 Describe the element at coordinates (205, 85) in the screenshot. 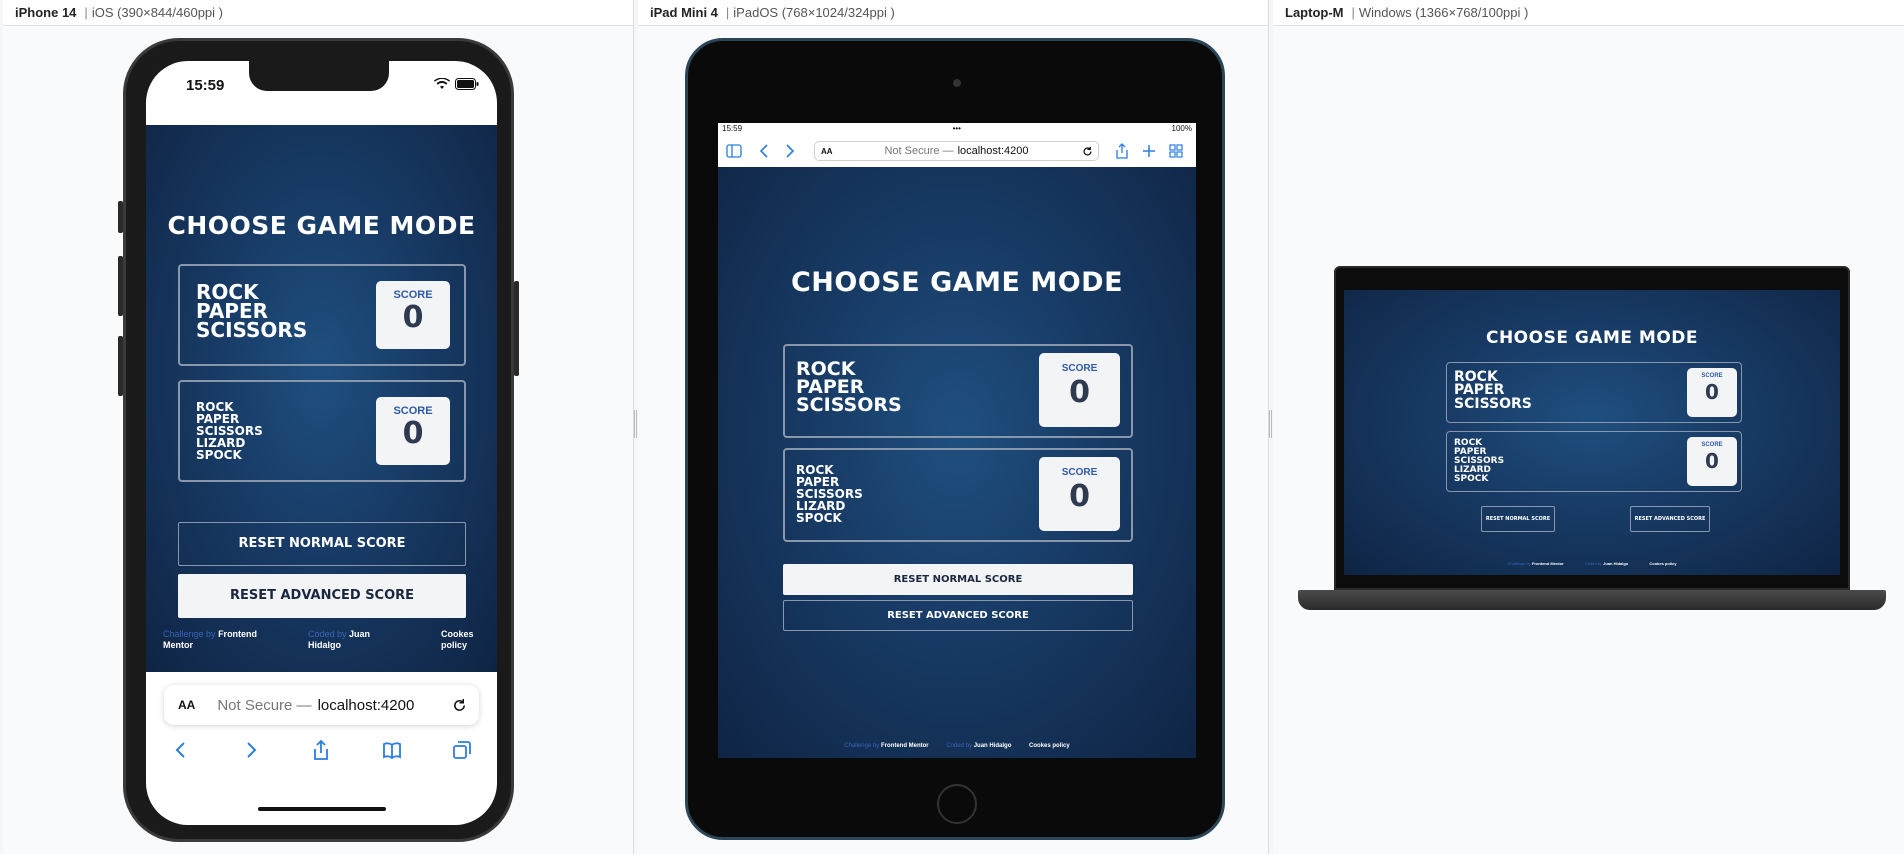

I see `status-time: 15:59` at that location.